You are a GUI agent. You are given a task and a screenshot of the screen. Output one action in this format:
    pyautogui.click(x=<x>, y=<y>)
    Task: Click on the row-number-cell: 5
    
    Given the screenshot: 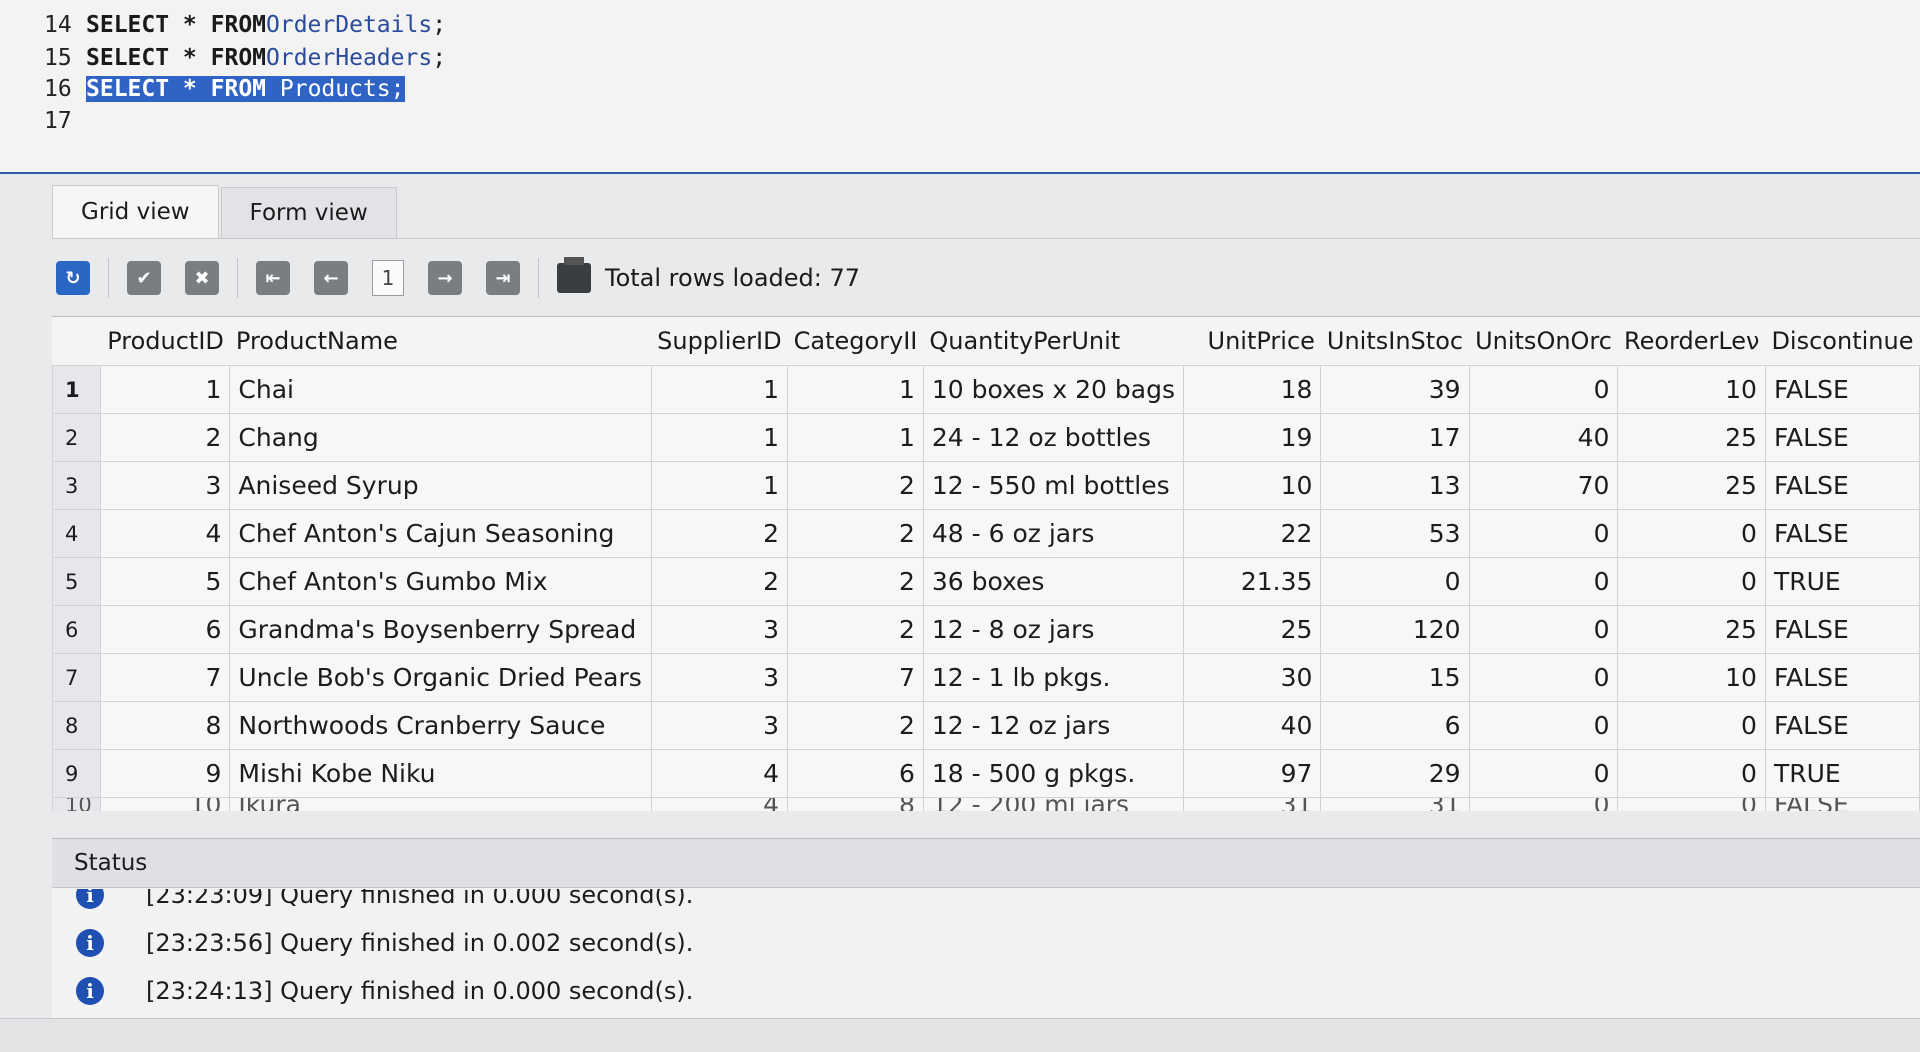 What is the action you would take?
    pyautogui.click(x=77, y=581)
    